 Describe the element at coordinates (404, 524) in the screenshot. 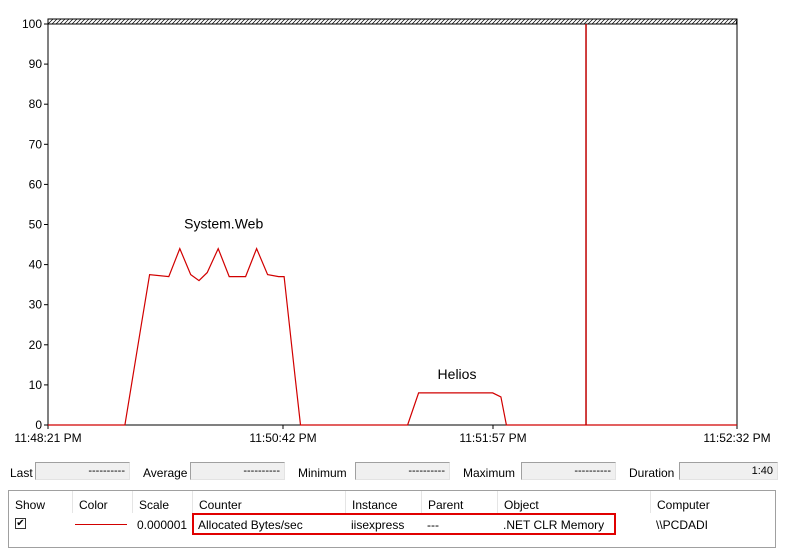

I see `highlight-annotation-box` at that location.